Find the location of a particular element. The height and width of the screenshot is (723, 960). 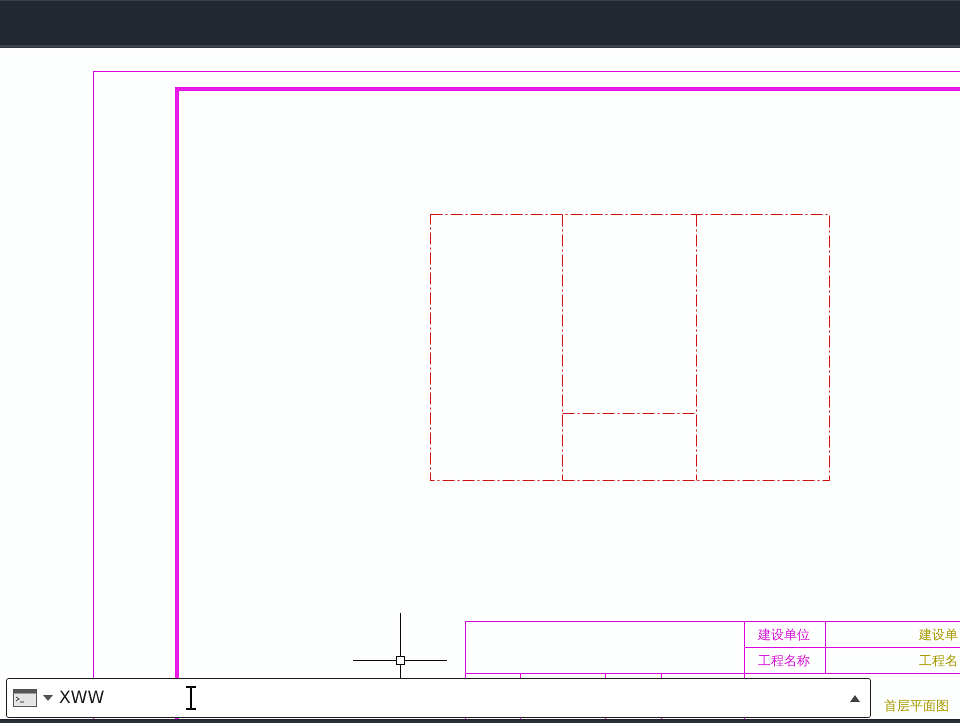

title-block-label: 工程名称 is located at coordinates (784, 661).